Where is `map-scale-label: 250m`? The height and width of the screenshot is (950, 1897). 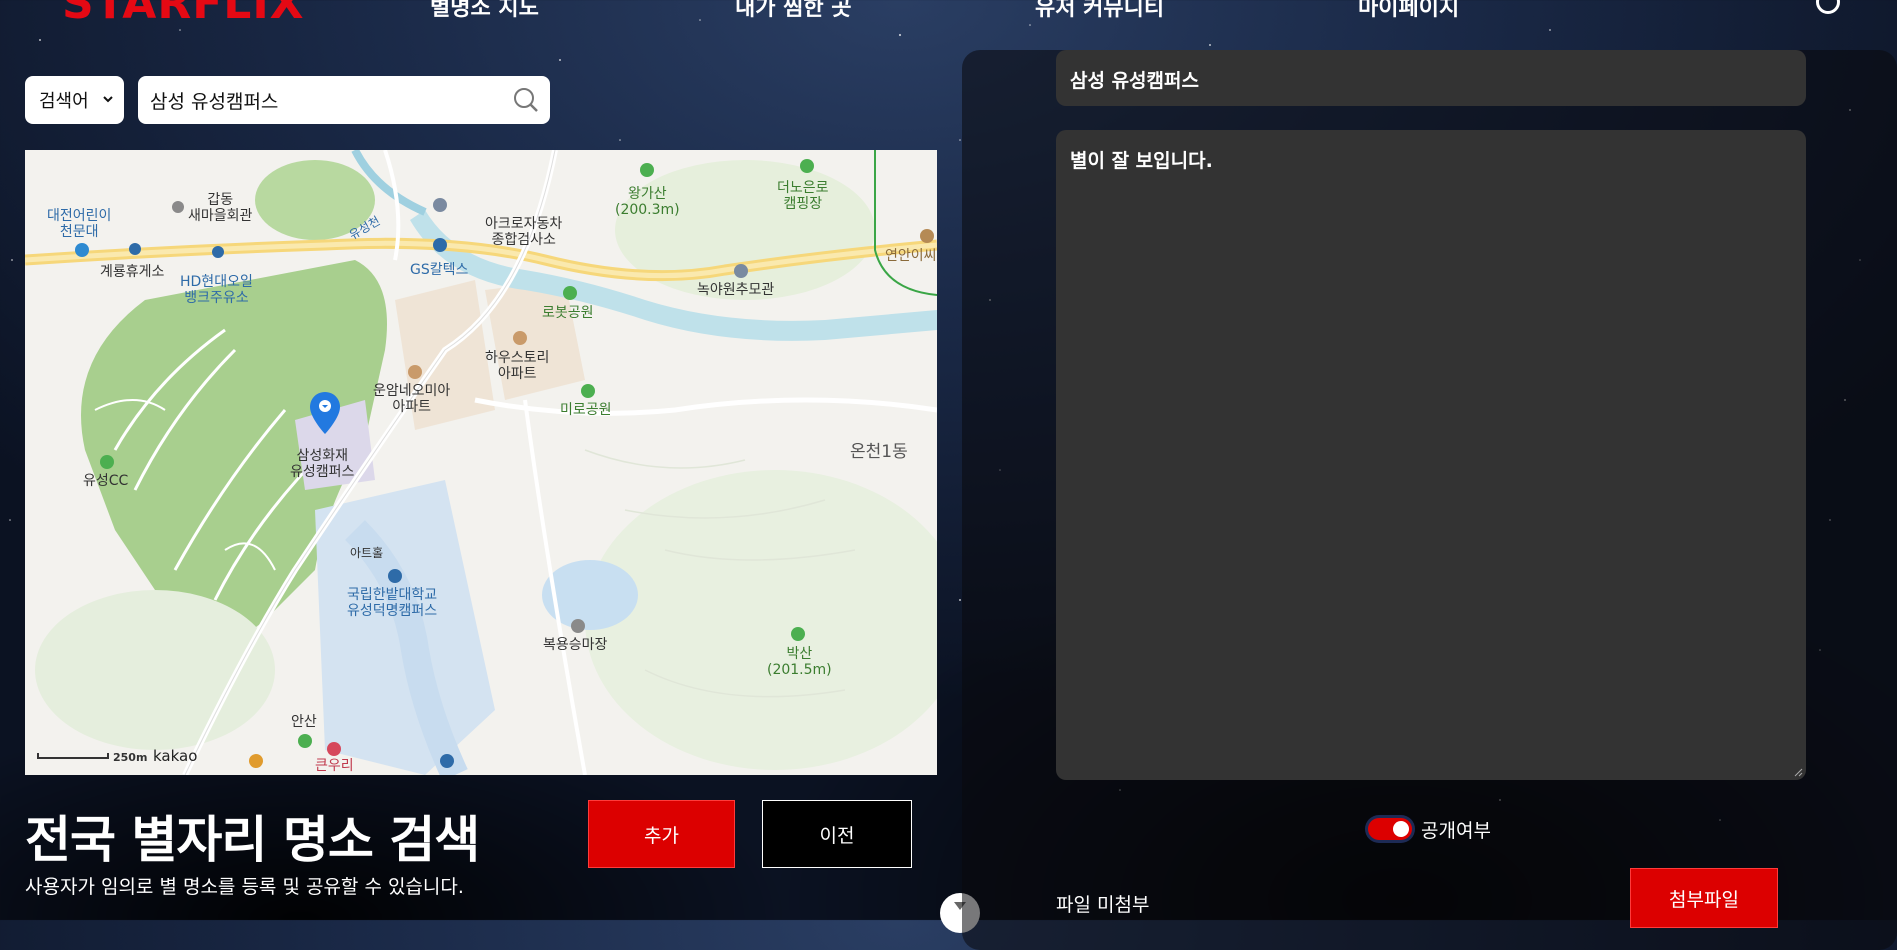 map-scale-label: 250m is located at coordinates (130, 757).